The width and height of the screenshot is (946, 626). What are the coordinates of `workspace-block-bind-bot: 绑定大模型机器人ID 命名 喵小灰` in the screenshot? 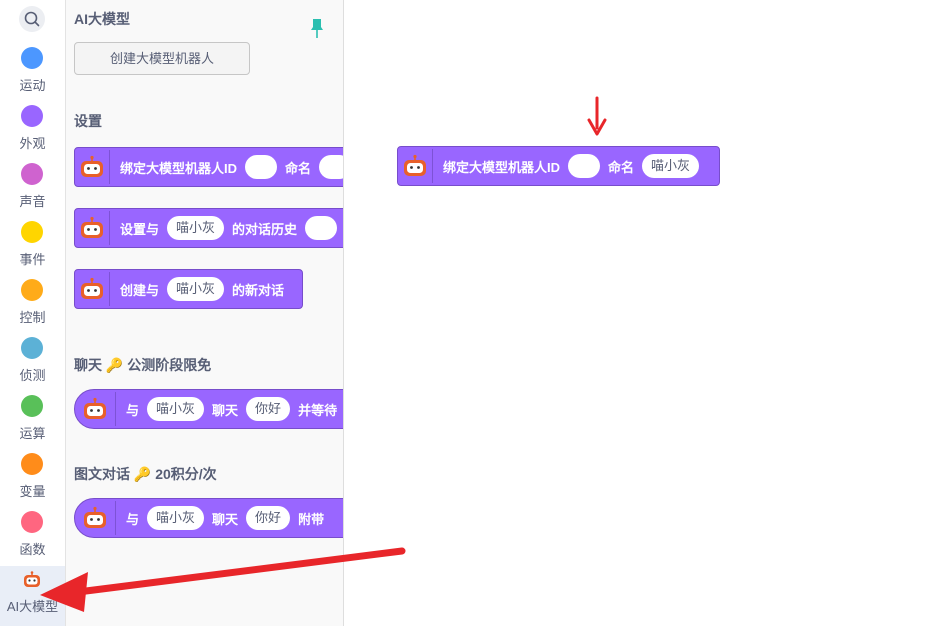 It's located at (558, 166).